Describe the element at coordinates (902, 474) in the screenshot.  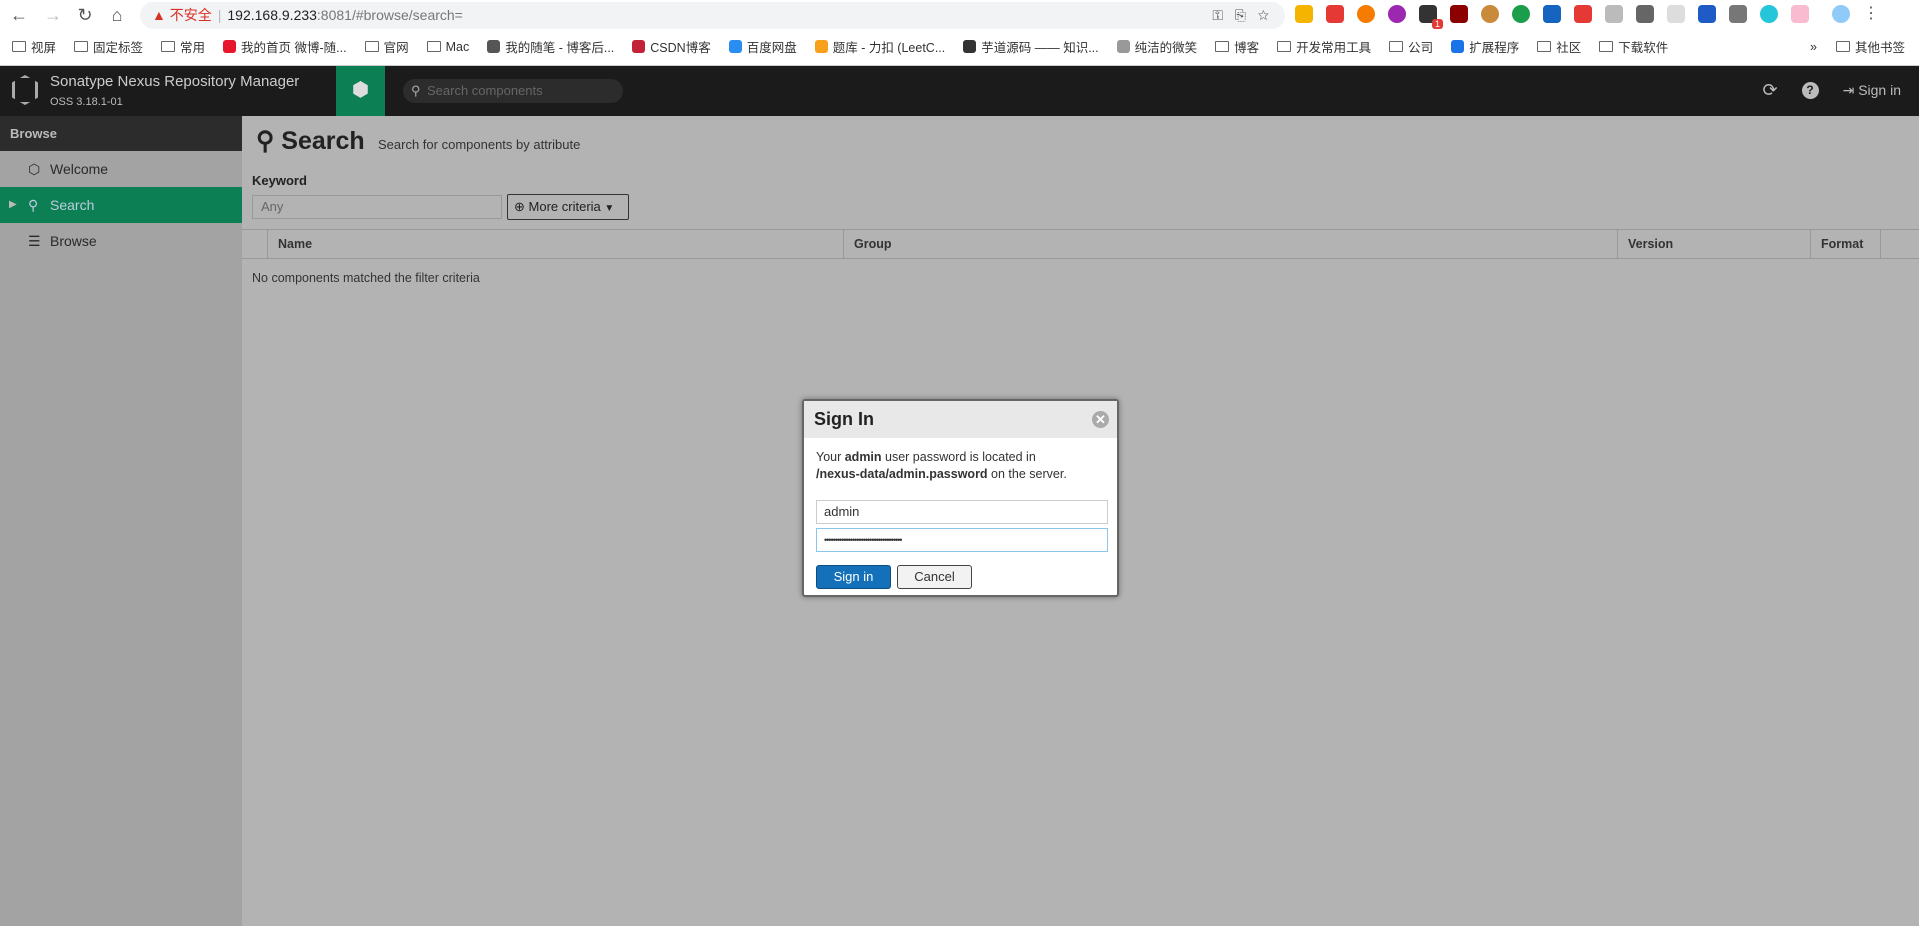
I see `msg-path: /nexus-data/admin.password` at that location.